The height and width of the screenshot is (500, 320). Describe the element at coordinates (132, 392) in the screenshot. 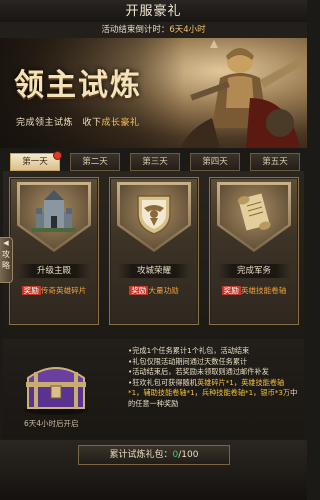

I see `rule-item: *1` at that location.